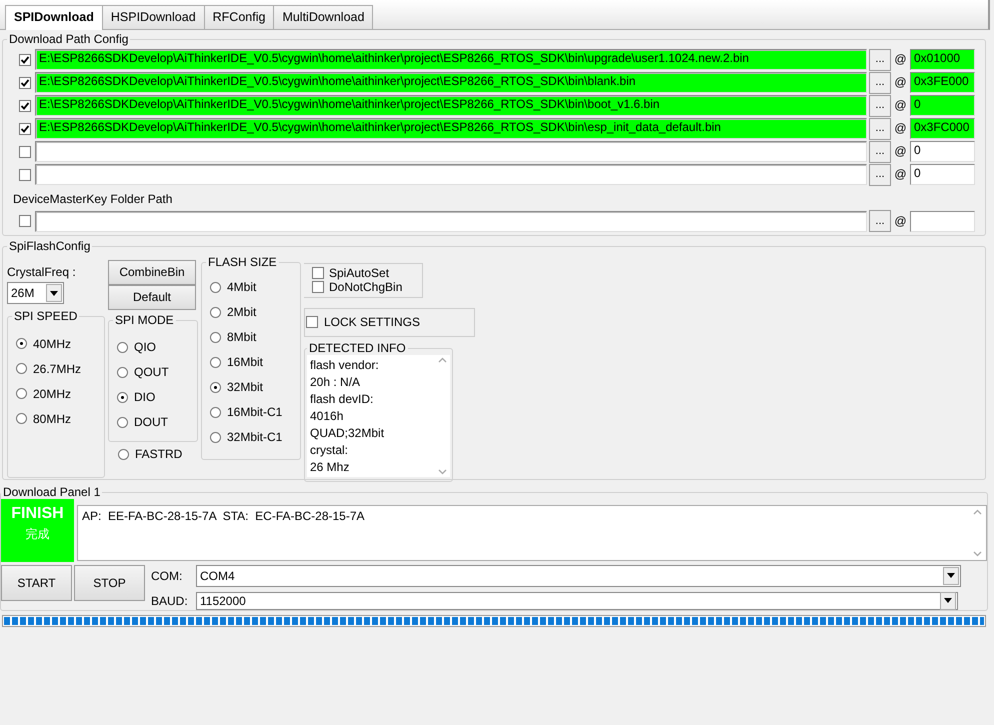 The height and width of the screenshot is (725, 994). I want to click on checkbox-label: SpiAutoSet, so click(359, 273).